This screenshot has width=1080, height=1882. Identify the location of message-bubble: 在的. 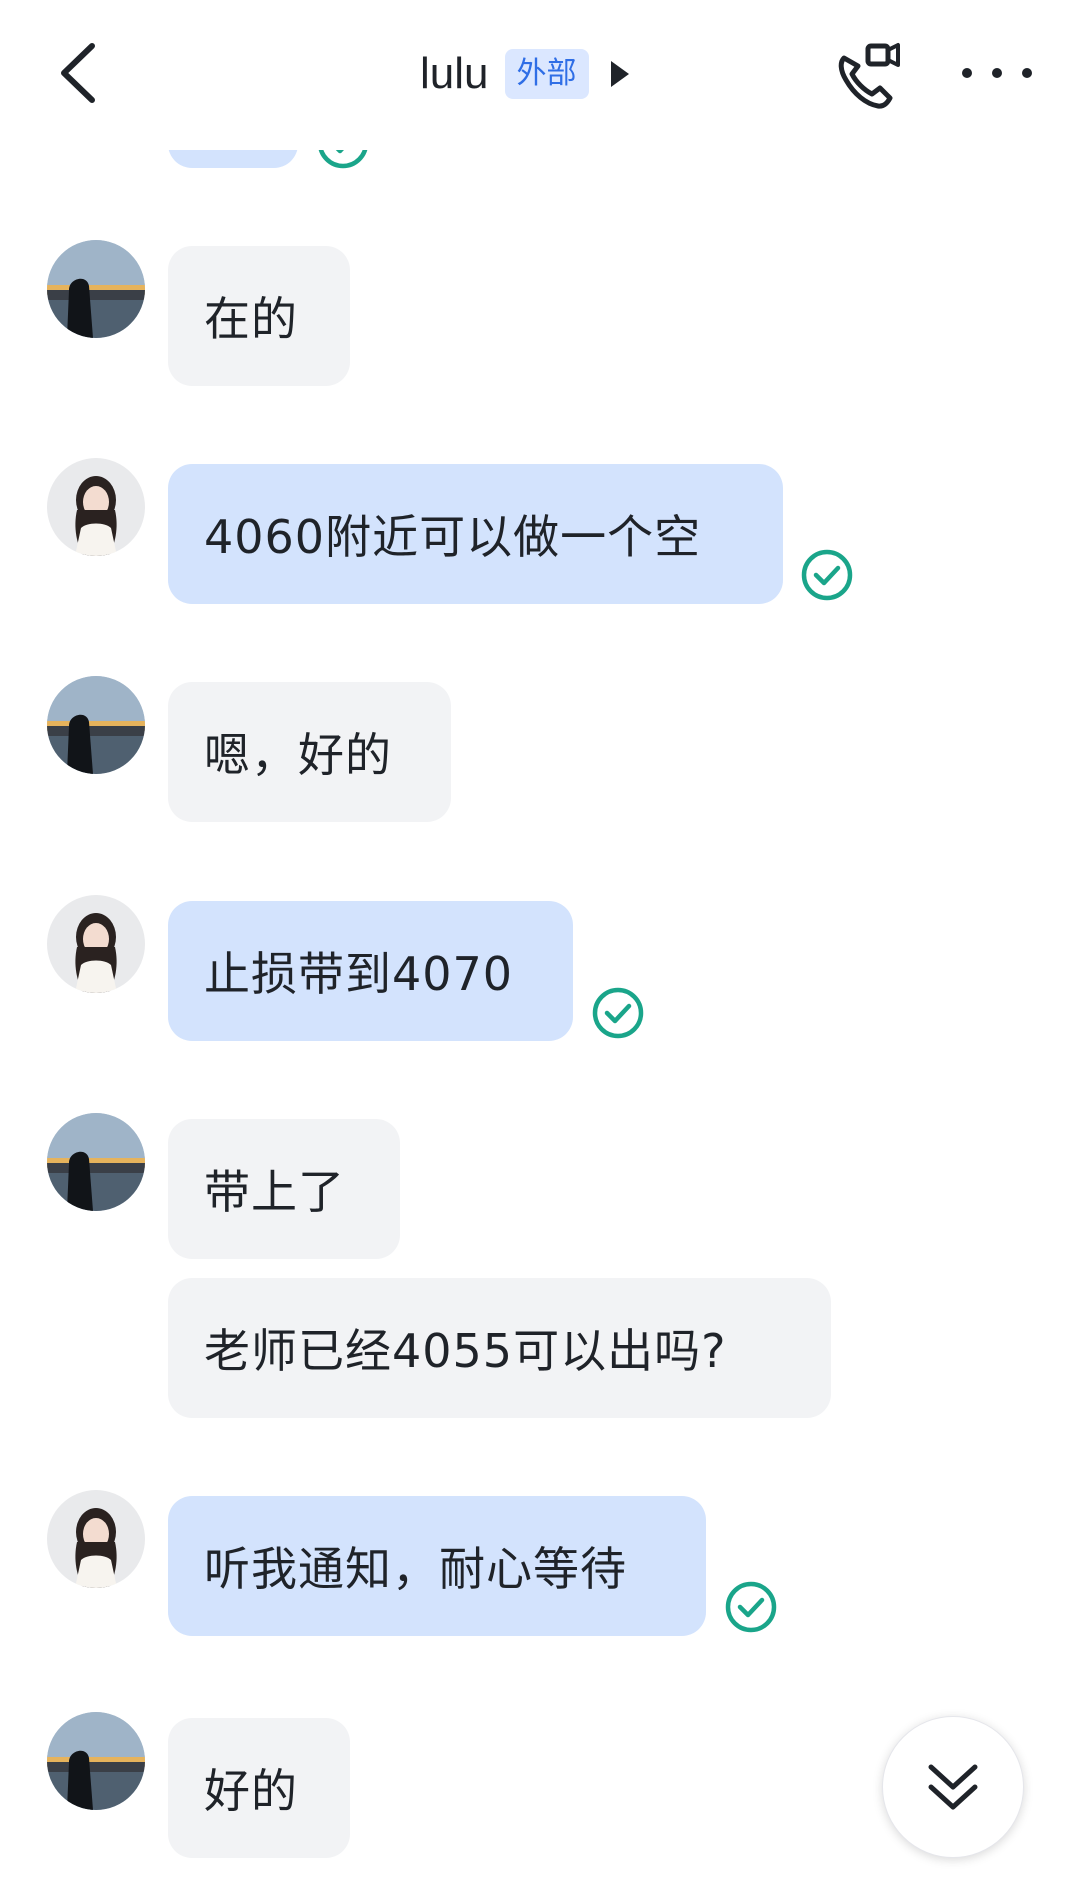
(259, 316).